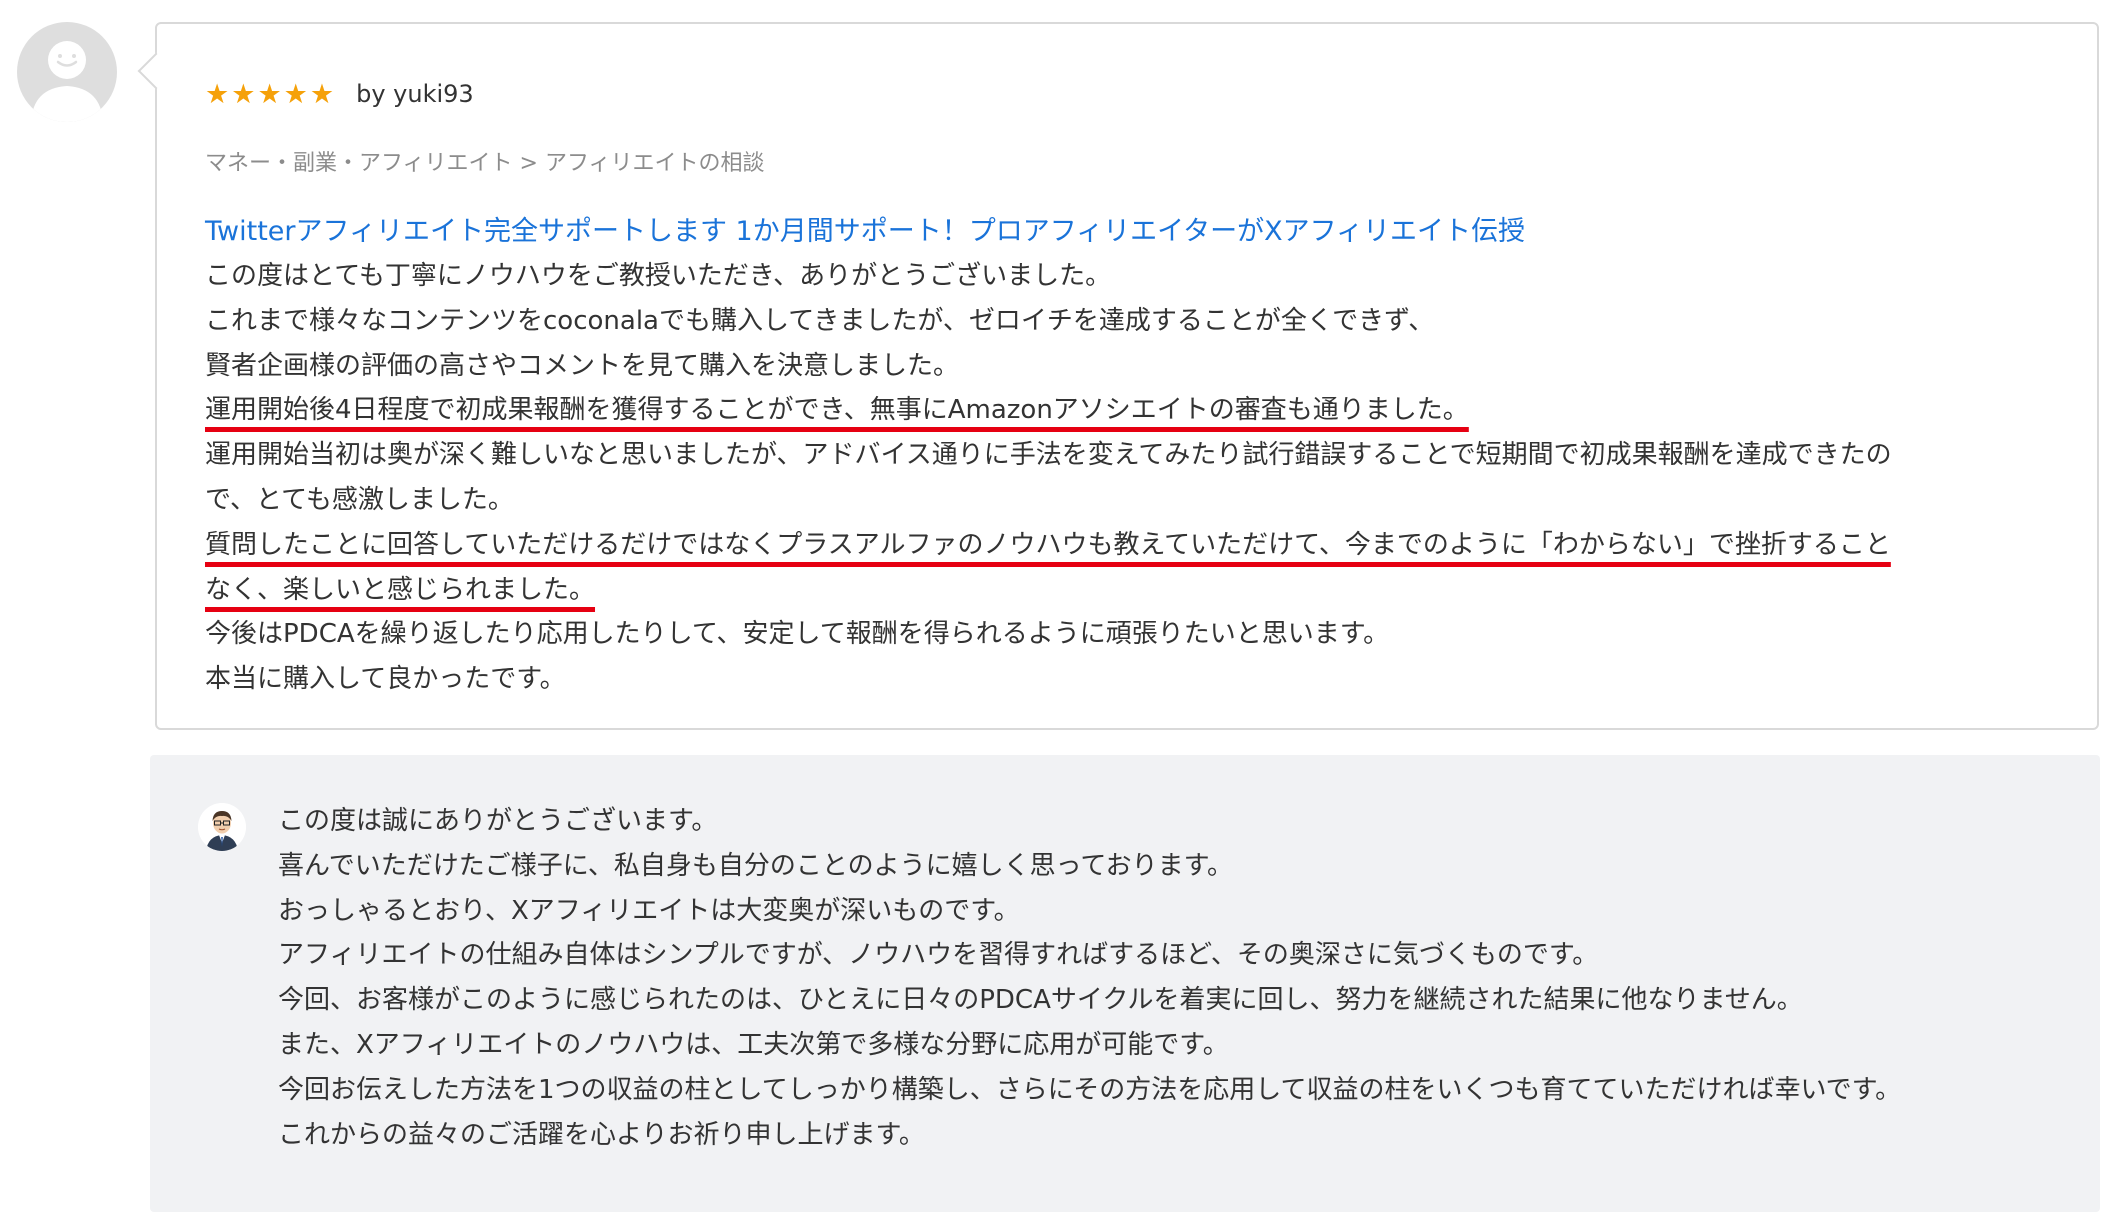  I want to click on seller-avatar, so click(222, 827).